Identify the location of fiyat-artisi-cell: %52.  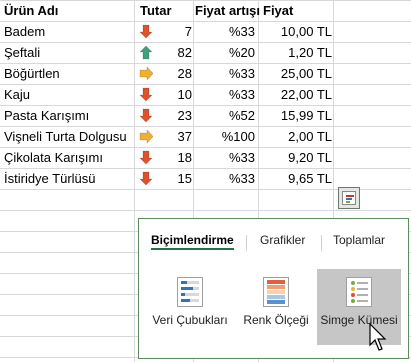
(225, 115).